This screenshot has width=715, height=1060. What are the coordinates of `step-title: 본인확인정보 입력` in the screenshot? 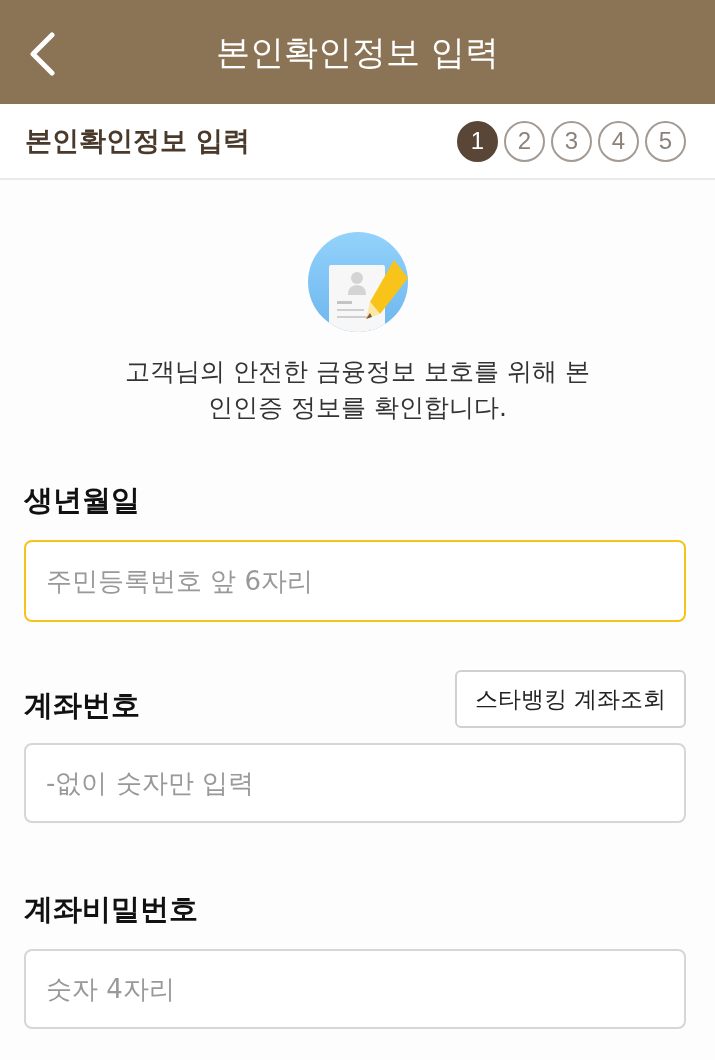 It's located at (138, 141).